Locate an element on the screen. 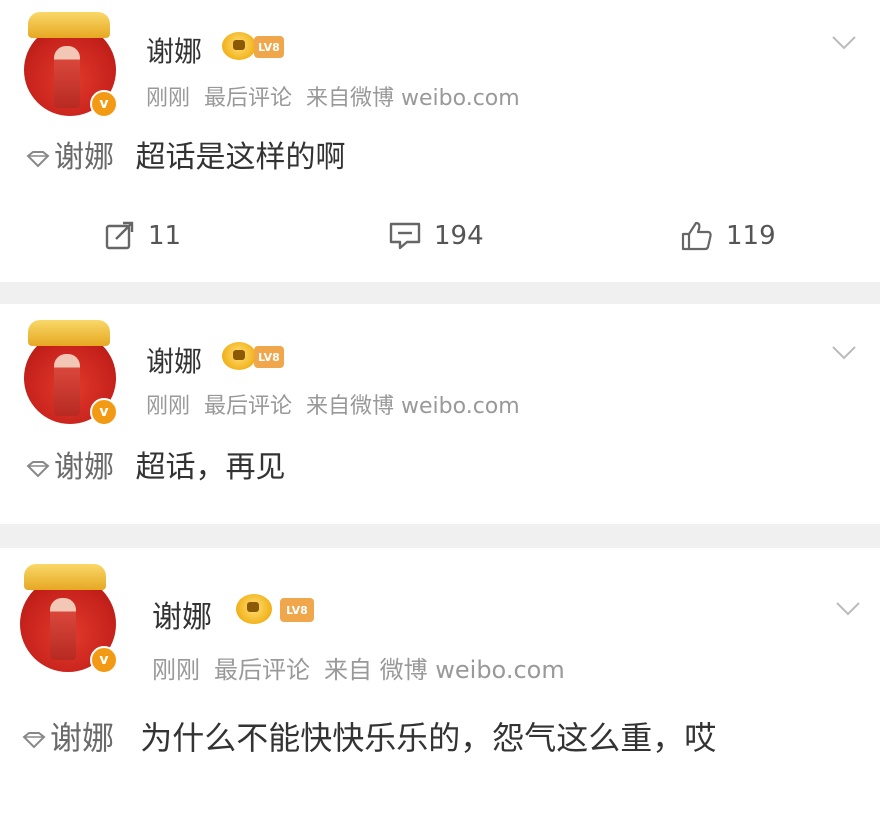 The width and height of the screenshot is (880, 819). like-button: 119 is located at coordinates (728, 236).